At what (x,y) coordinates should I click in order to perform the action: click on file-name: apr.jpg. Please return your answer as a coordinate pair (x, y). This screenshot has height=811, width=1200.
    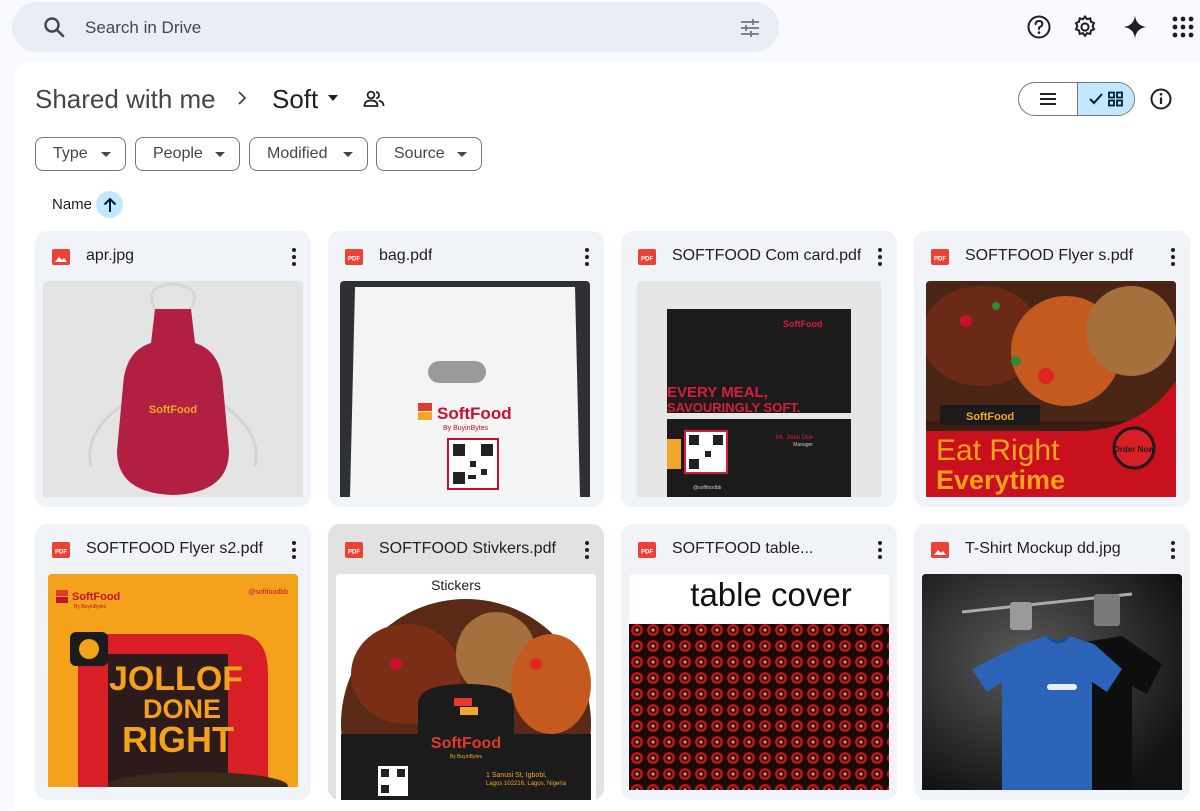
    Looking at the image, I should click on (110, 255).